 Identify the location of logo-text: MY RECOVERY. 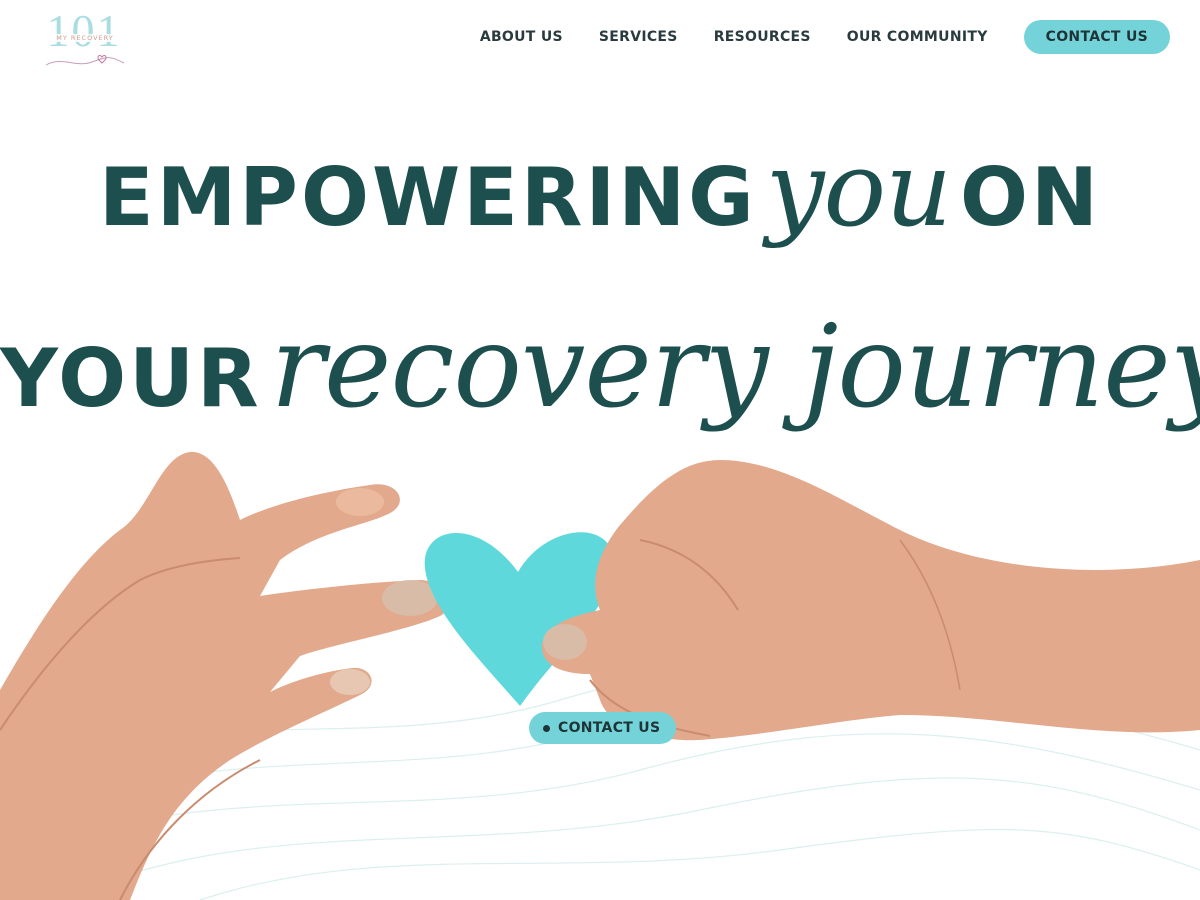
(85, 38).